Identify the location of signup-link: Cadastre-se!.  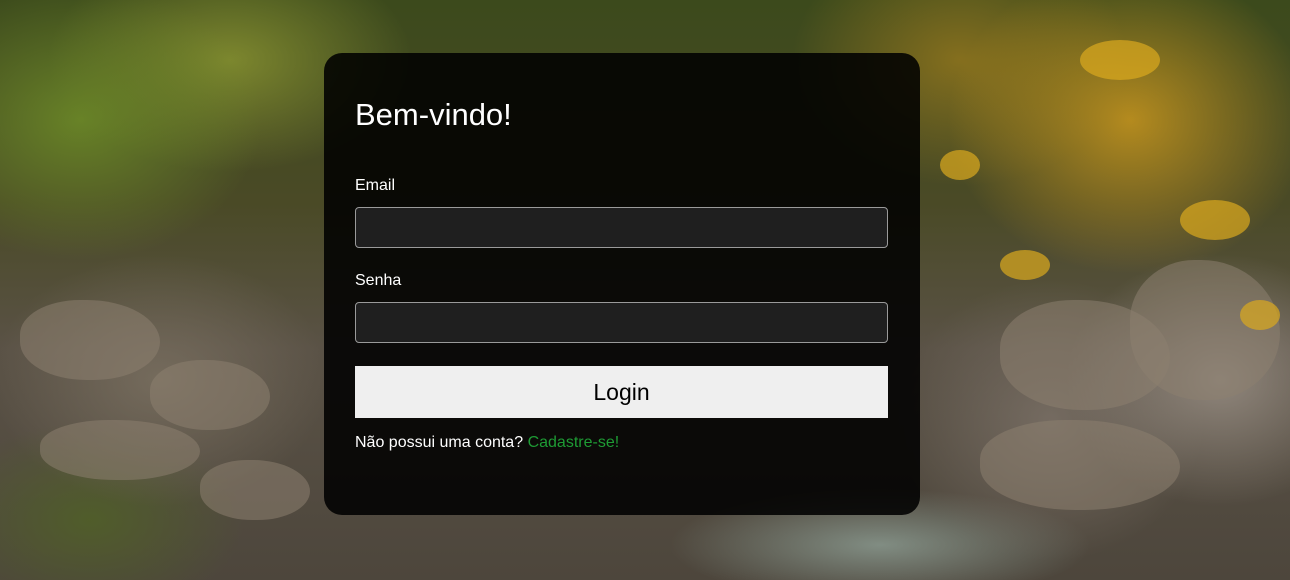
(574, 442).